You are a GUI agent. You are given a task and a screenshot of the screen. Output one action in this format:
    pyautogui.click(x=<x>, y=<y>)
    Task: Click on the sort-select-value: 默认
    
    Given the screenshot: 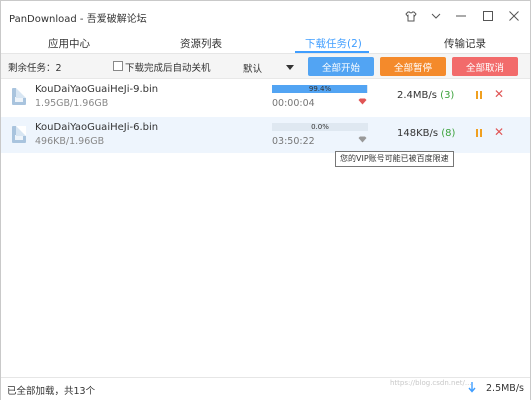 What is the action you would take?
    pyautogui.click(x=253, y=69)
    